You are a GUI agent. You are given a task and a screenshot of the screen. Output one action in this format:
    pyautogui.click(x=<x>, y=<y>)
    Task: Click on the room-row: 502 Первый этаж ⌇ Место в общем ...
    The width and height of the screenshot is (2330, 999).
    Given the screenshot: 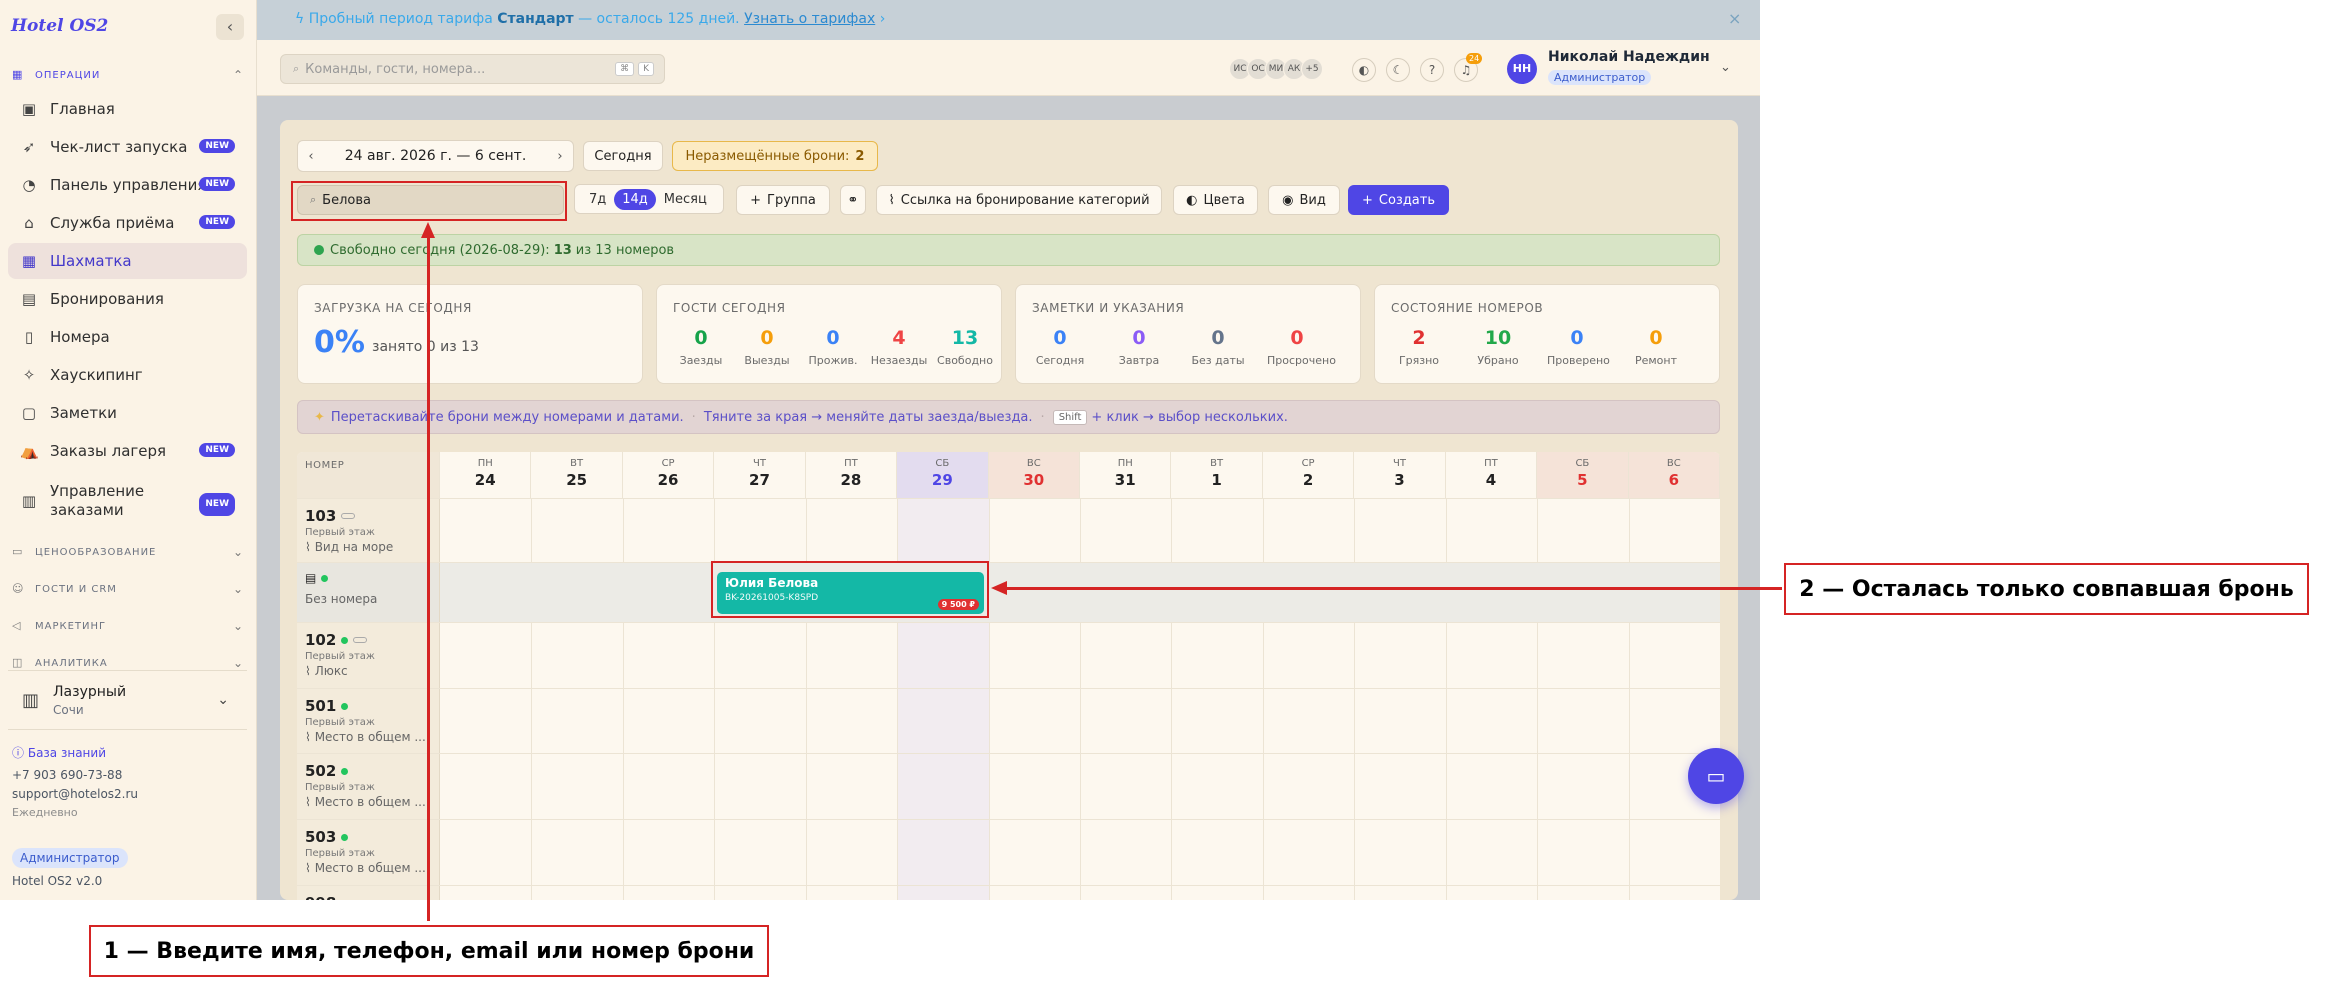 What is the action you would take?
    pyautogui.click(x=1008, y=787)
    